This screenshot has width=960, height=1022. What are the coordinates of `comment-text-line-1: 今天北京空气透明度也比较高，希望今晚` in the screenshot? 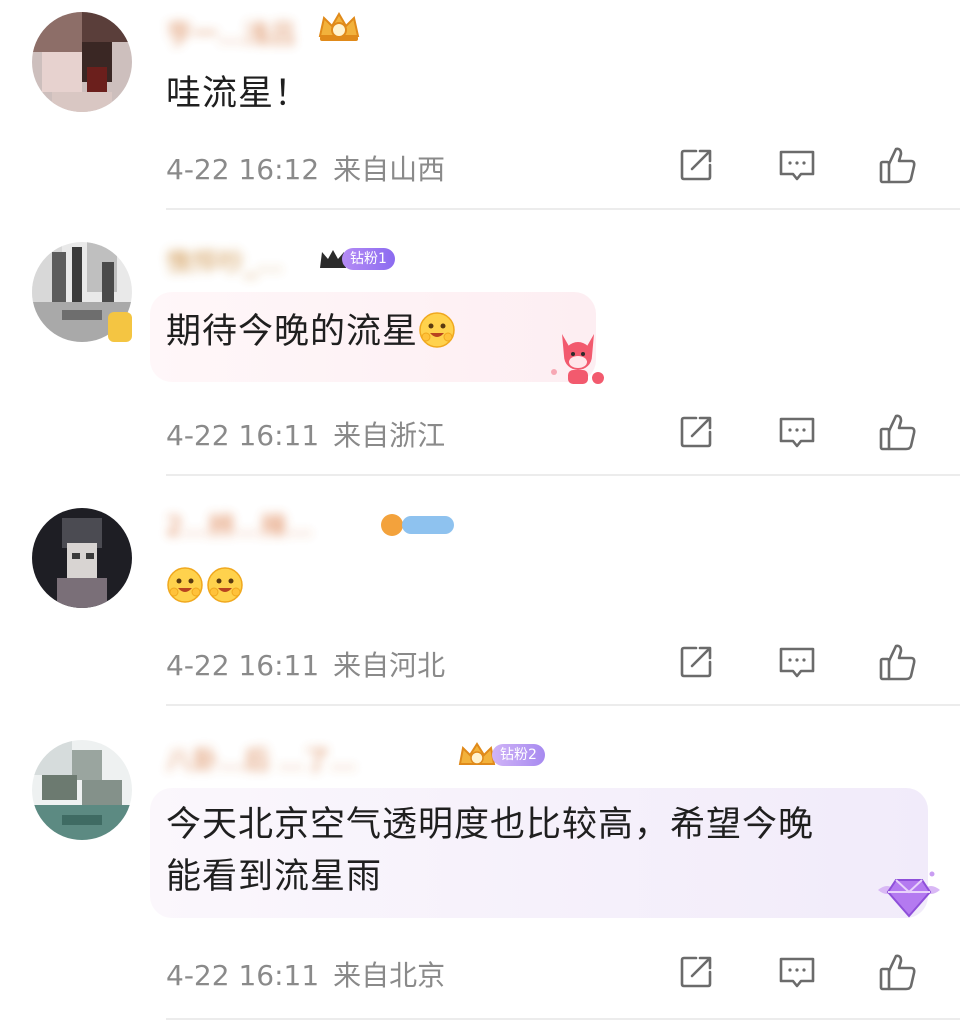 It's located at (490, 825).